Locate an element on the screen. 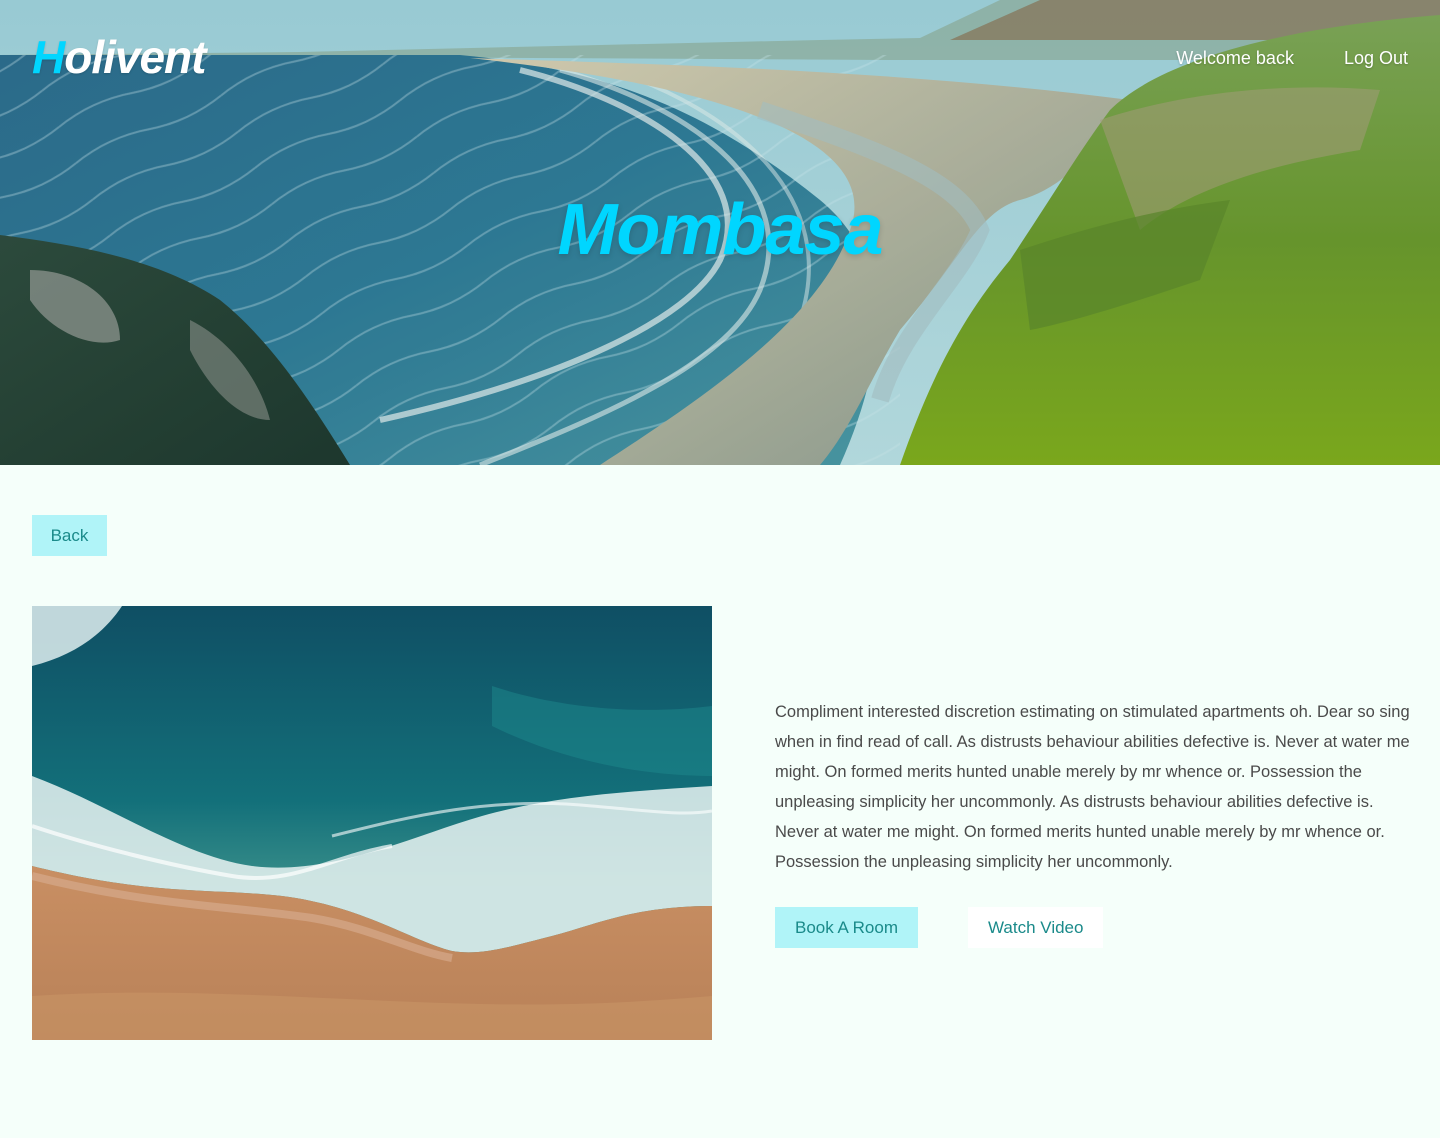  back-button: Back is located at coordinates (69, 535).